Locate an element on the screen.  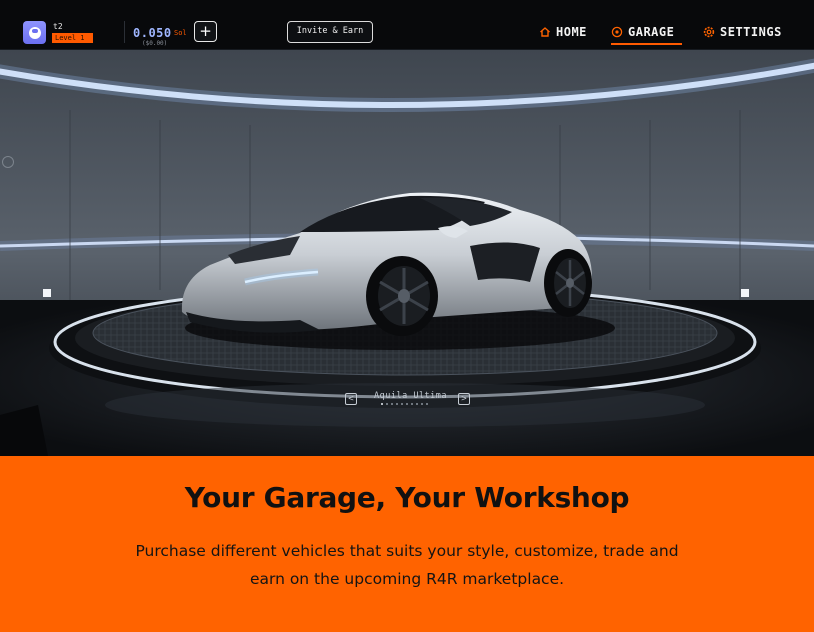
user-avatar is located at coordinates (34, 32).